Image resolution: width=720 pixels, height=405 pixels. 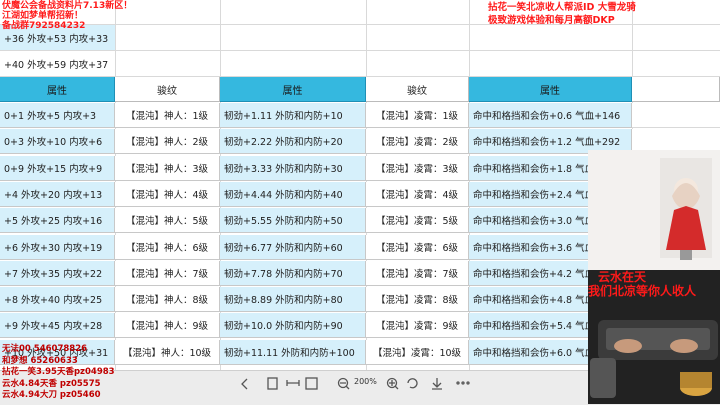 What do you see at coordinates (622, 277) in the screenshot?
I see `overlay-text: 云水在天` at bounding box center [622, 277].